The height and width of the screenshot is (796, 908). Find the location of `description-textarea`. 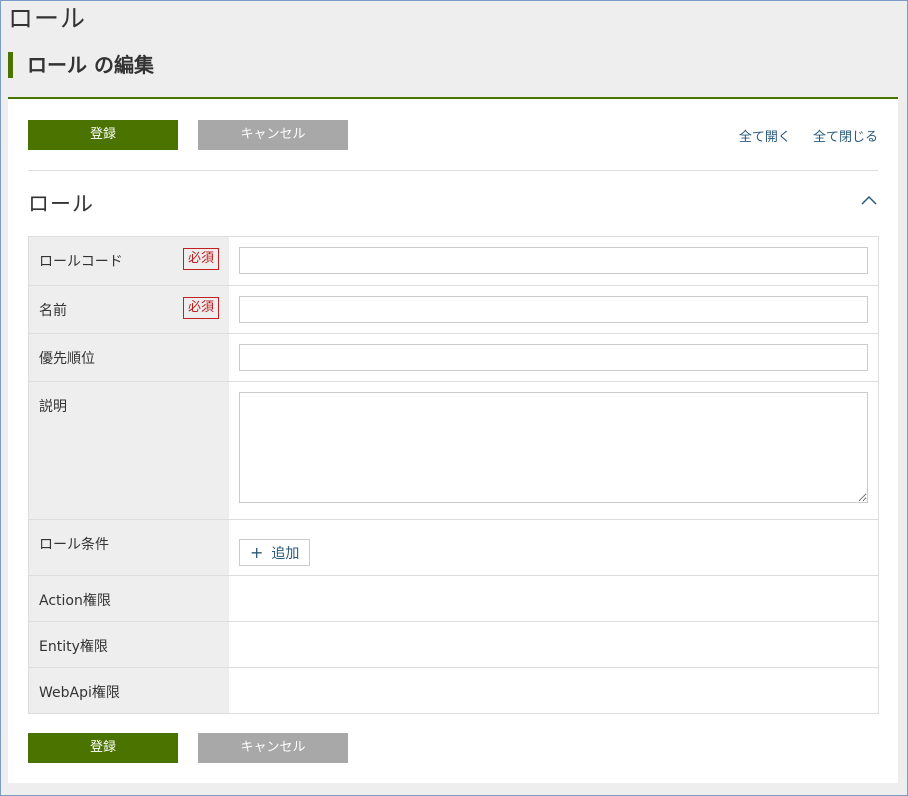

description-textarea is located at coordinates (553, 447).